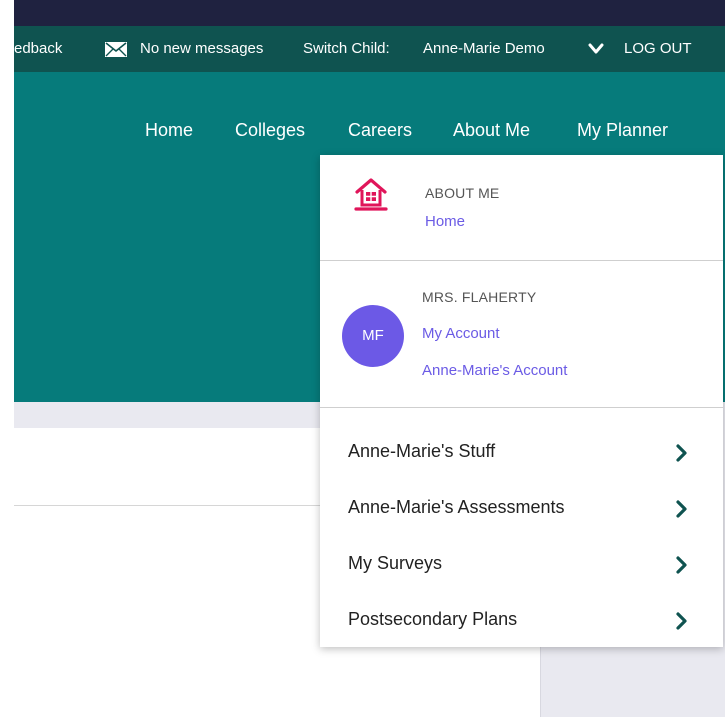 This screenshot has width=725, height=717. What do you see at coordinates (380, 130) in the screenshot?
I see `nav-careers: Careers` at bounding box center [380, 130].